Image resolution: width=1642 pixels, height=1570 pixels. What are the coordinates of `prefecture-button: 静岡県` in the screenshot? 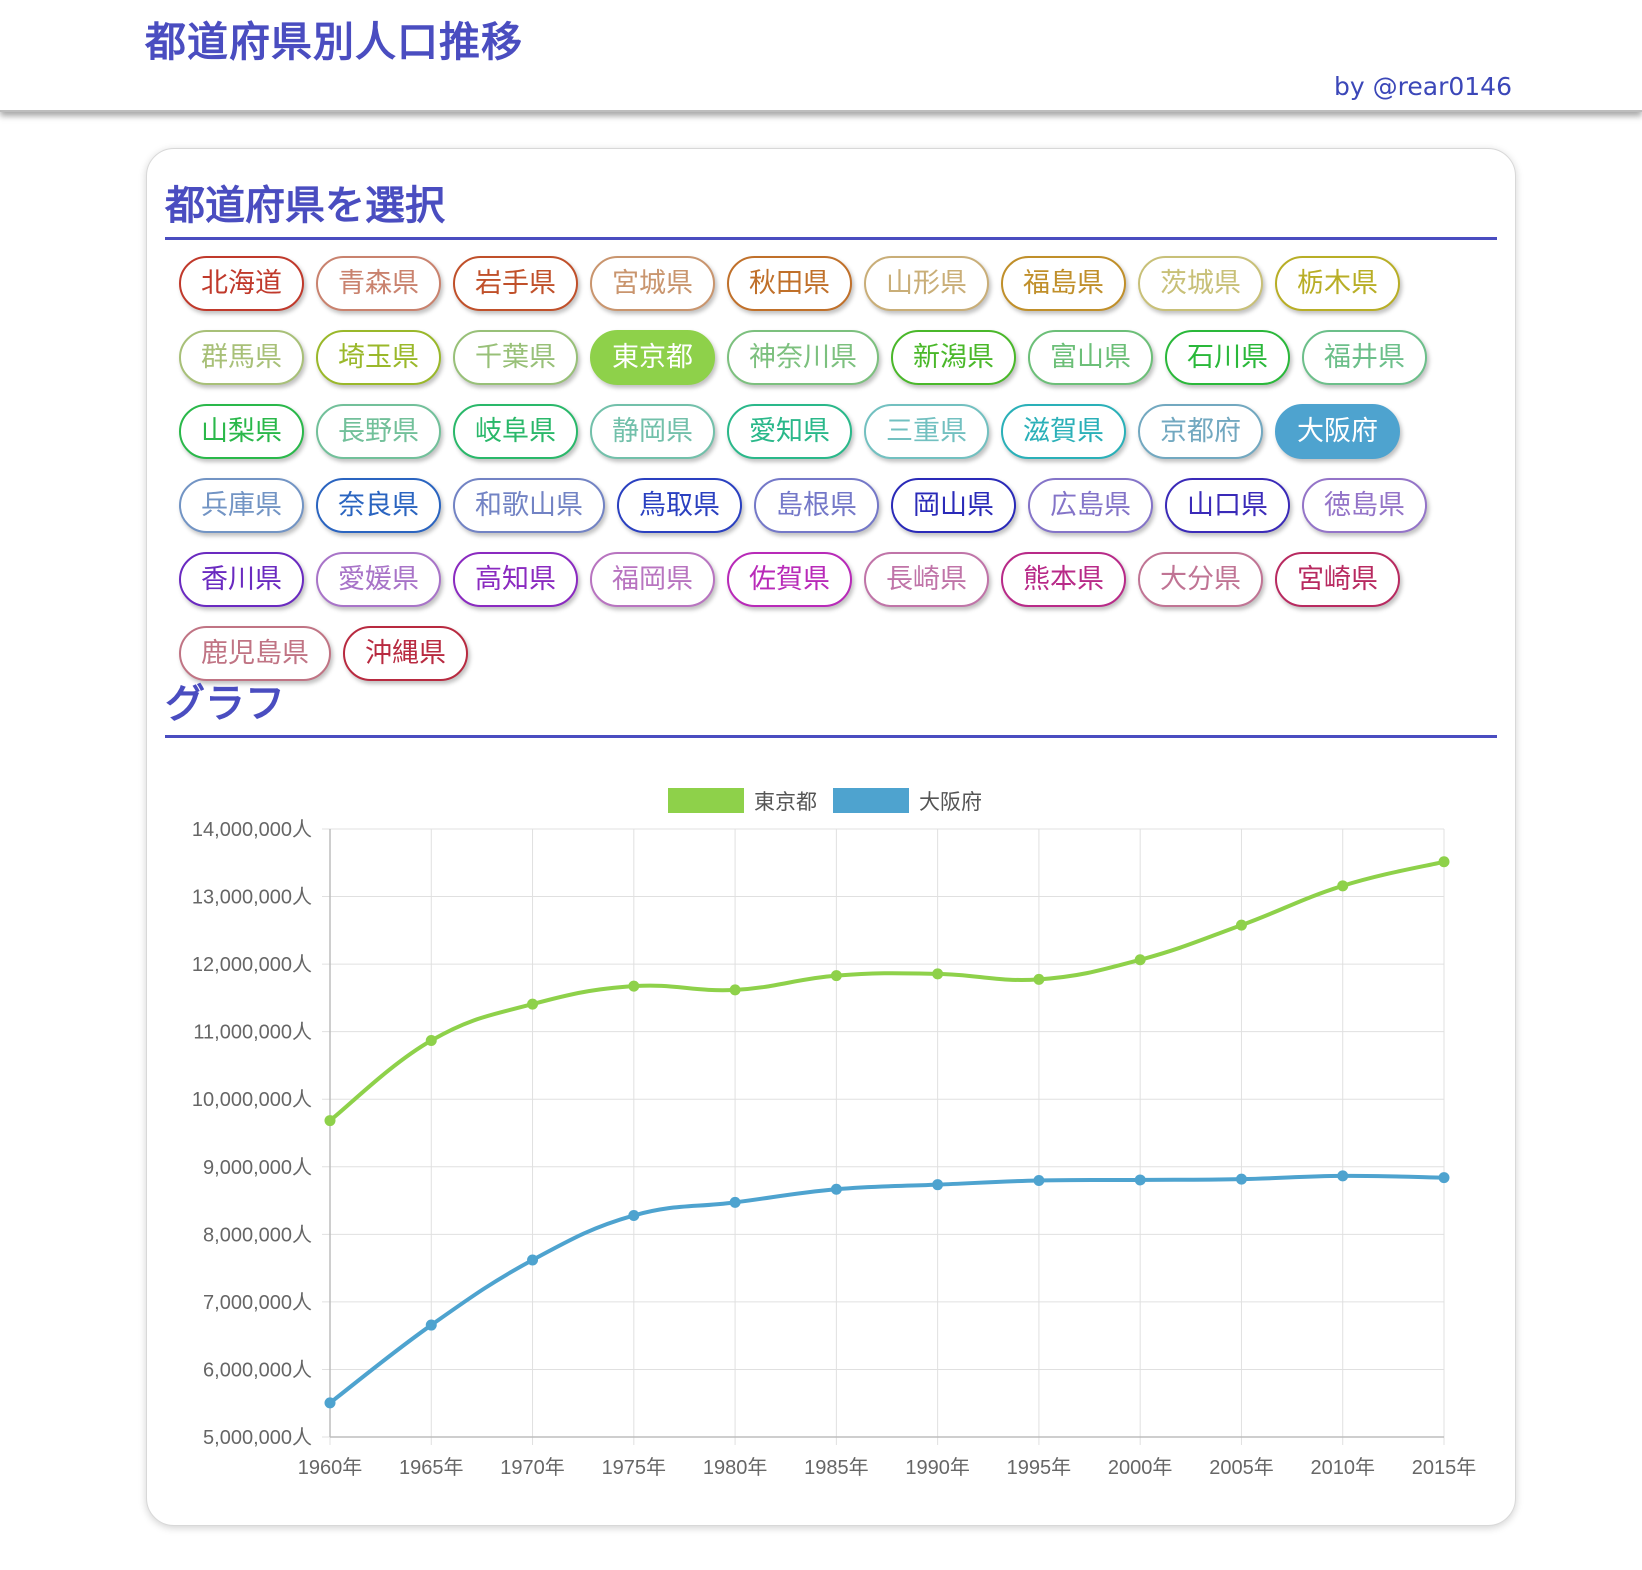 It's located at (652, 431).